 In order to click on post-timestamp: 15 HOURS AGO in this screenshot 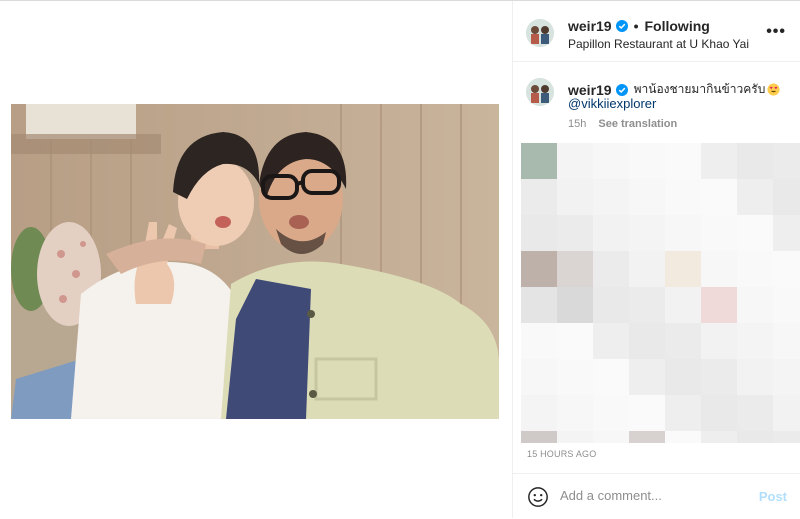, I will do `click(561, 454)`.